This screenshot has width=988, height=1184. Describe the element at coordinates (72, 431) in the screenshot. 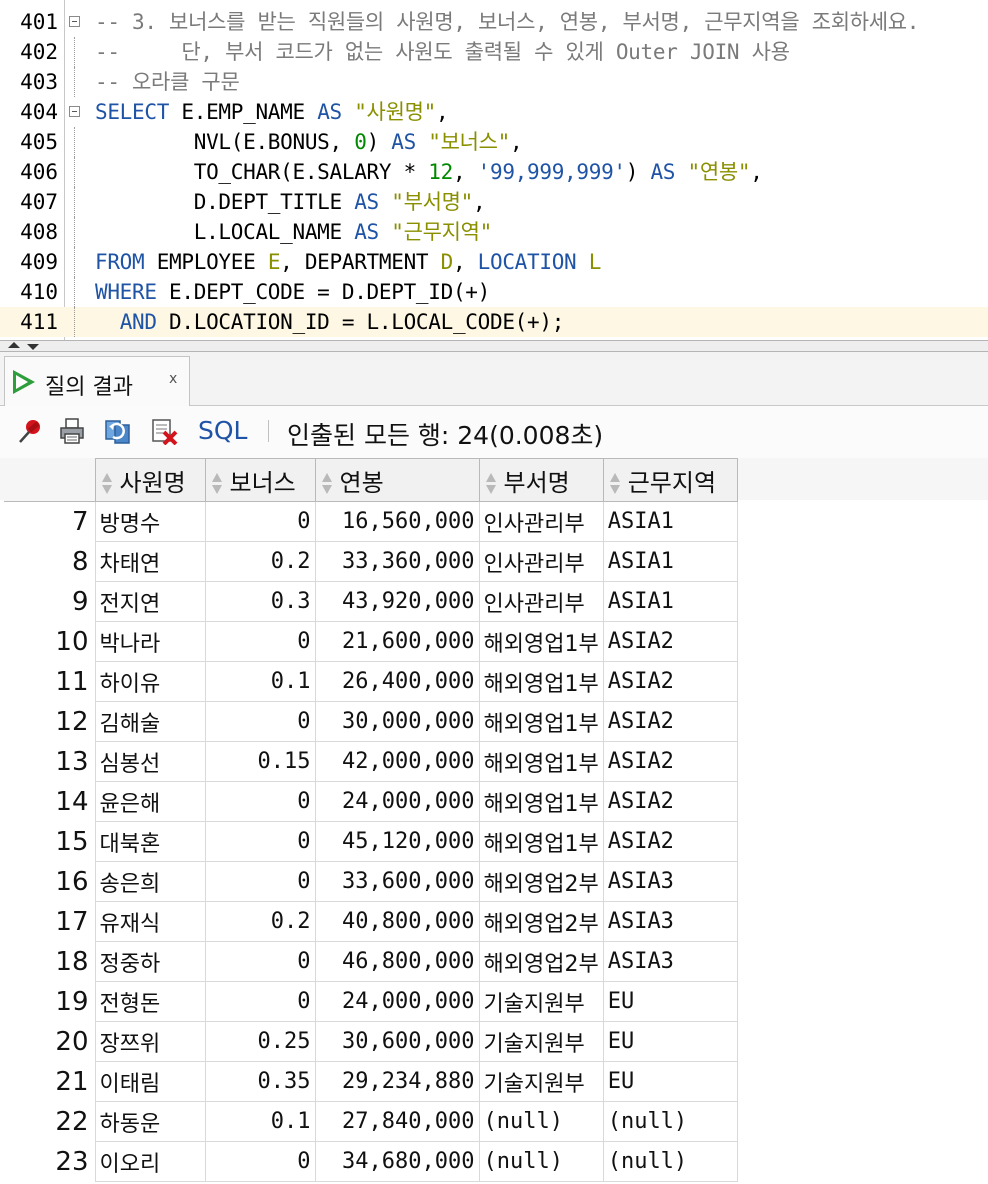

I see `print-icon` at that location.